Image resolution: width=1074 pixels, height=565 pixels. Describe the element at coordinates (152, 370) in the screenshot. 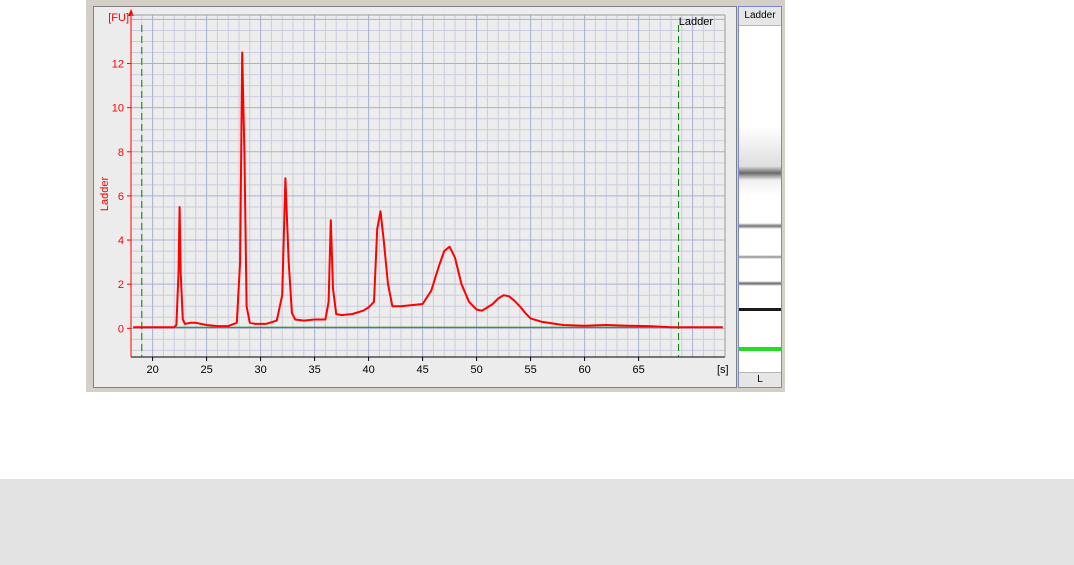

I see `x-tick-label: 20` at that location.